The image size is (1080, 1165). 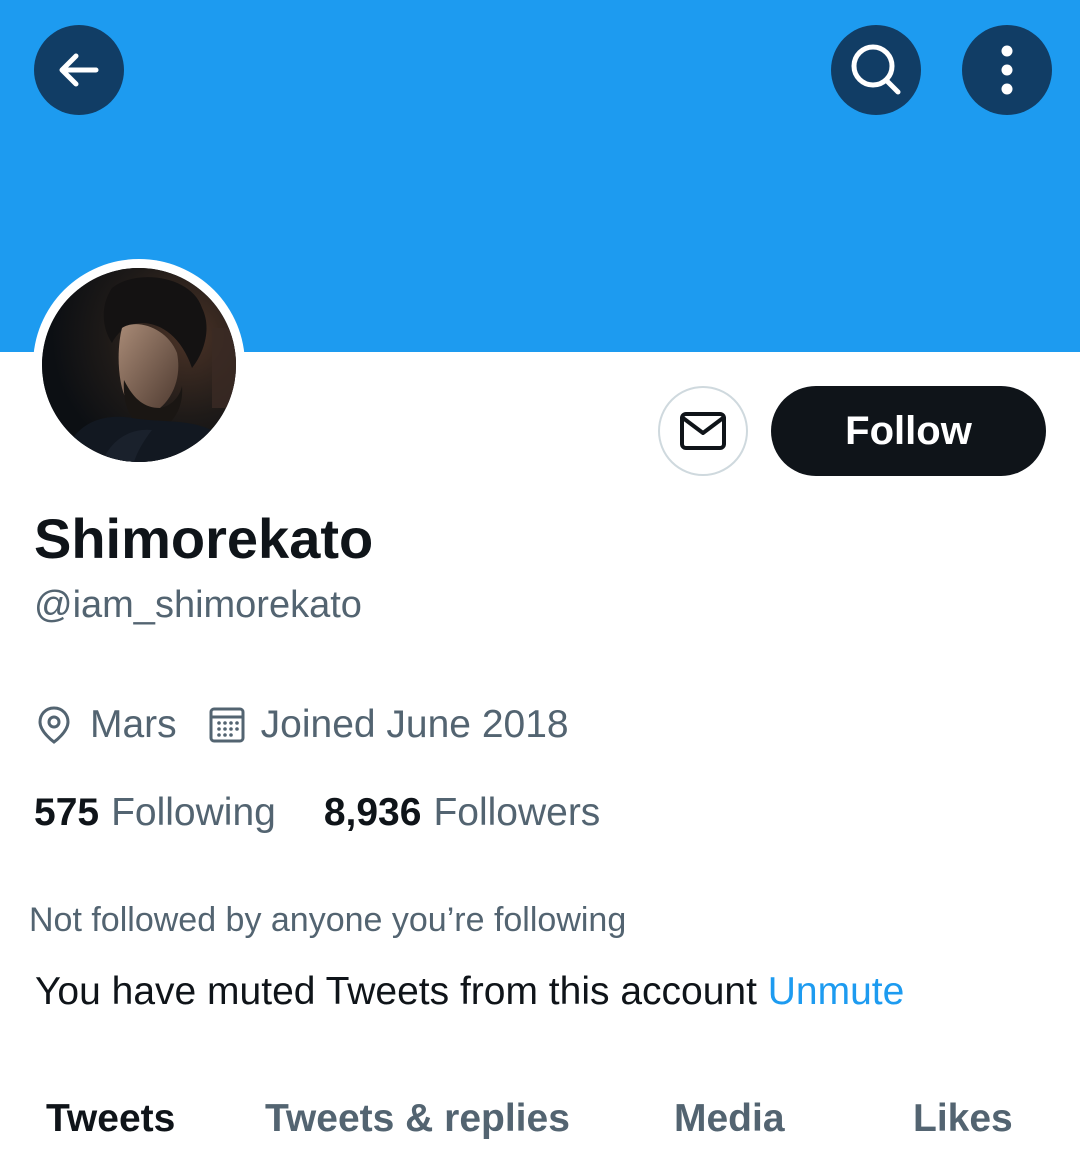 I want to click on more-options-button, so click(x=1007, y=70).